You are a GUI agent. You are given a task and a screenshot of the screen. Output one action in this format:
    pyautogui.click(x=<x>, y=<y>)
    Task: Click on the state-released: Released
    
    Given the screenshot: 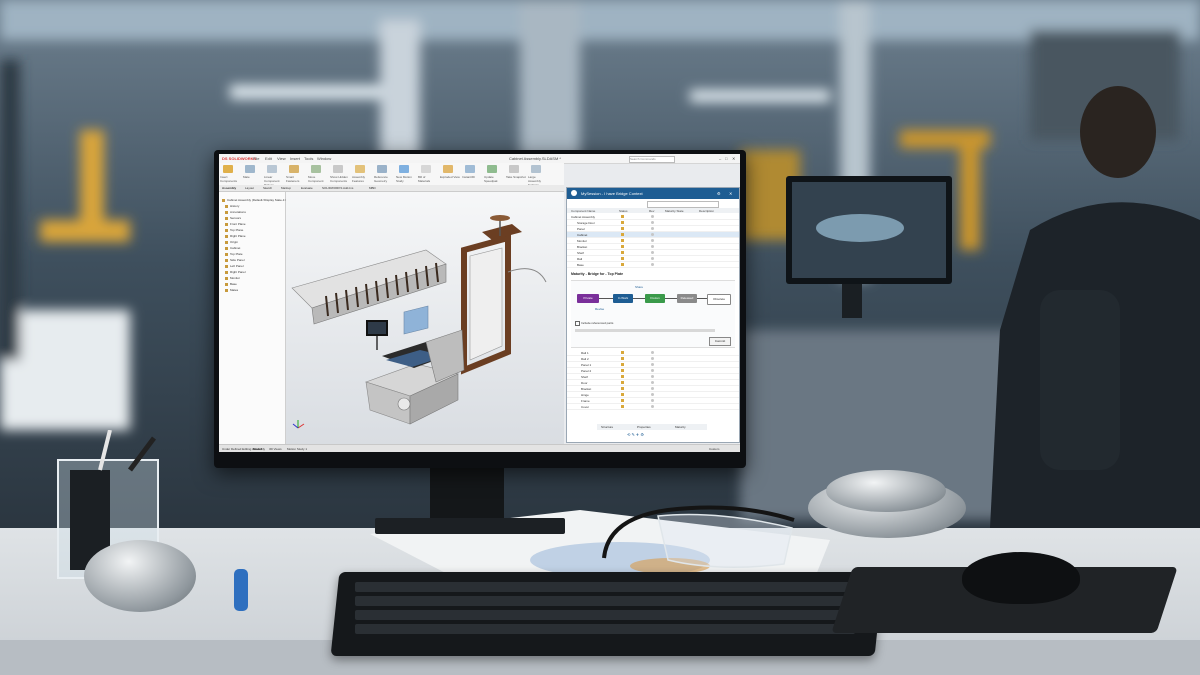 What is the action you would take?
    pyautogui.click(x=687, y=298)
    